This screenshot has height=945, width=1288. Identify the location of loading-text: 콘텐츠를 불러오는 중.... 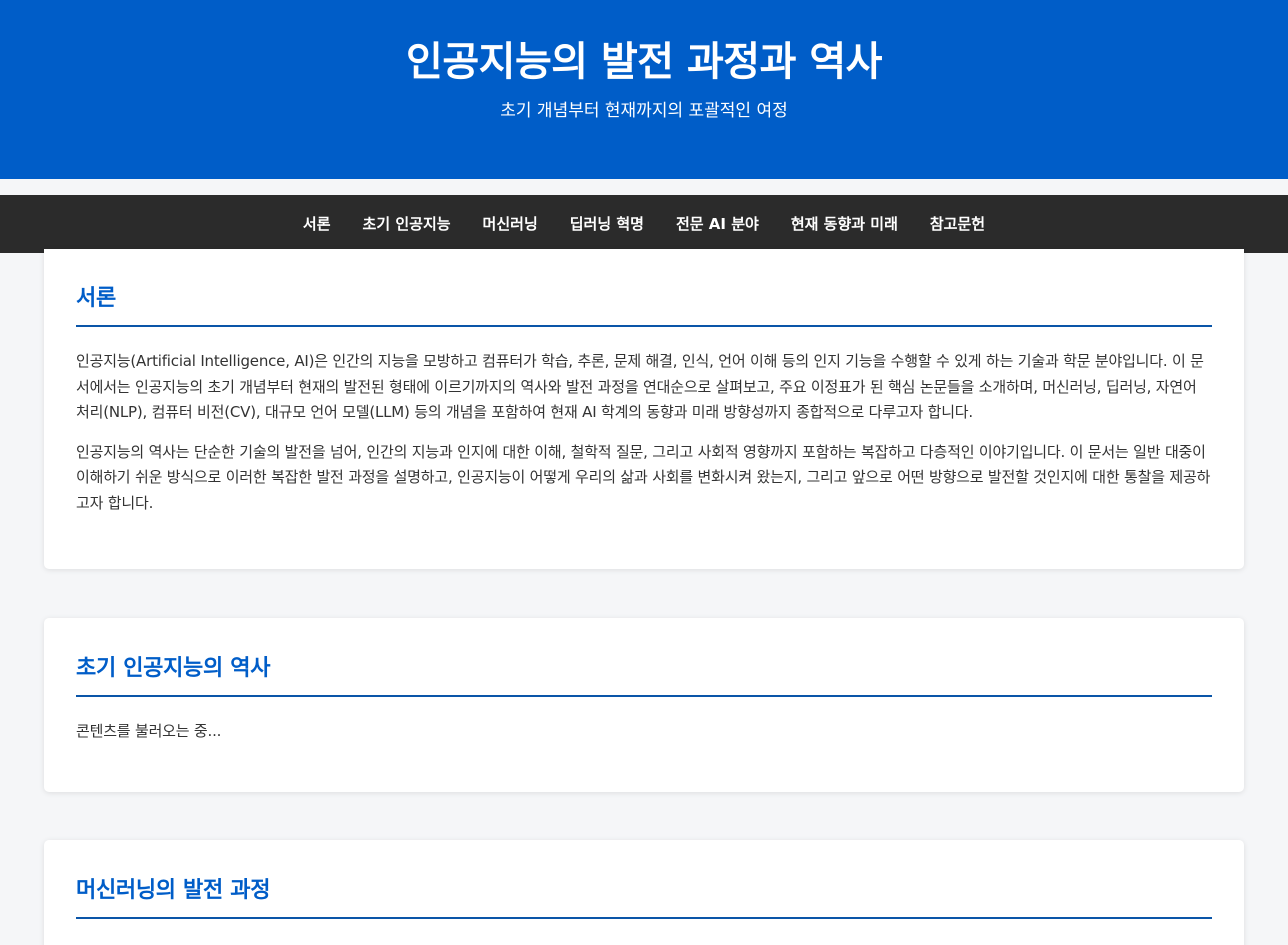
(149, 731).